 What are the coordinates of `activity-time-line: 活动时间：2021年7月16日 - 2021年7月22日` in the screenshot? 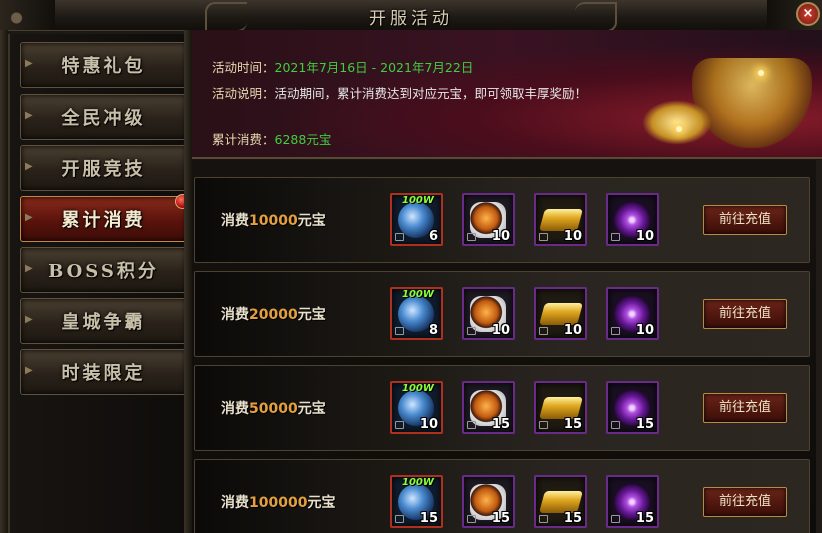 It's located at (342, 66).